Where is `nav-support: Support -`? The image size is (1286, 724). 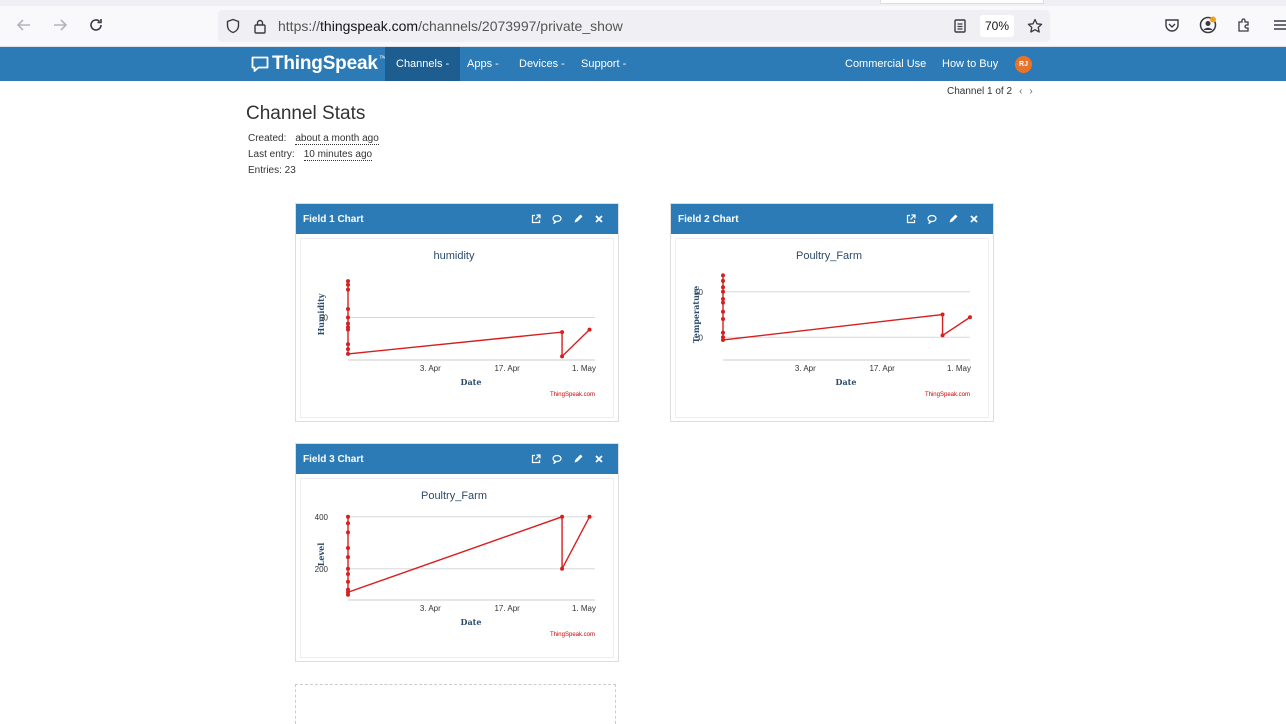
nav-support: Support - is located at coordinates (603, 64).